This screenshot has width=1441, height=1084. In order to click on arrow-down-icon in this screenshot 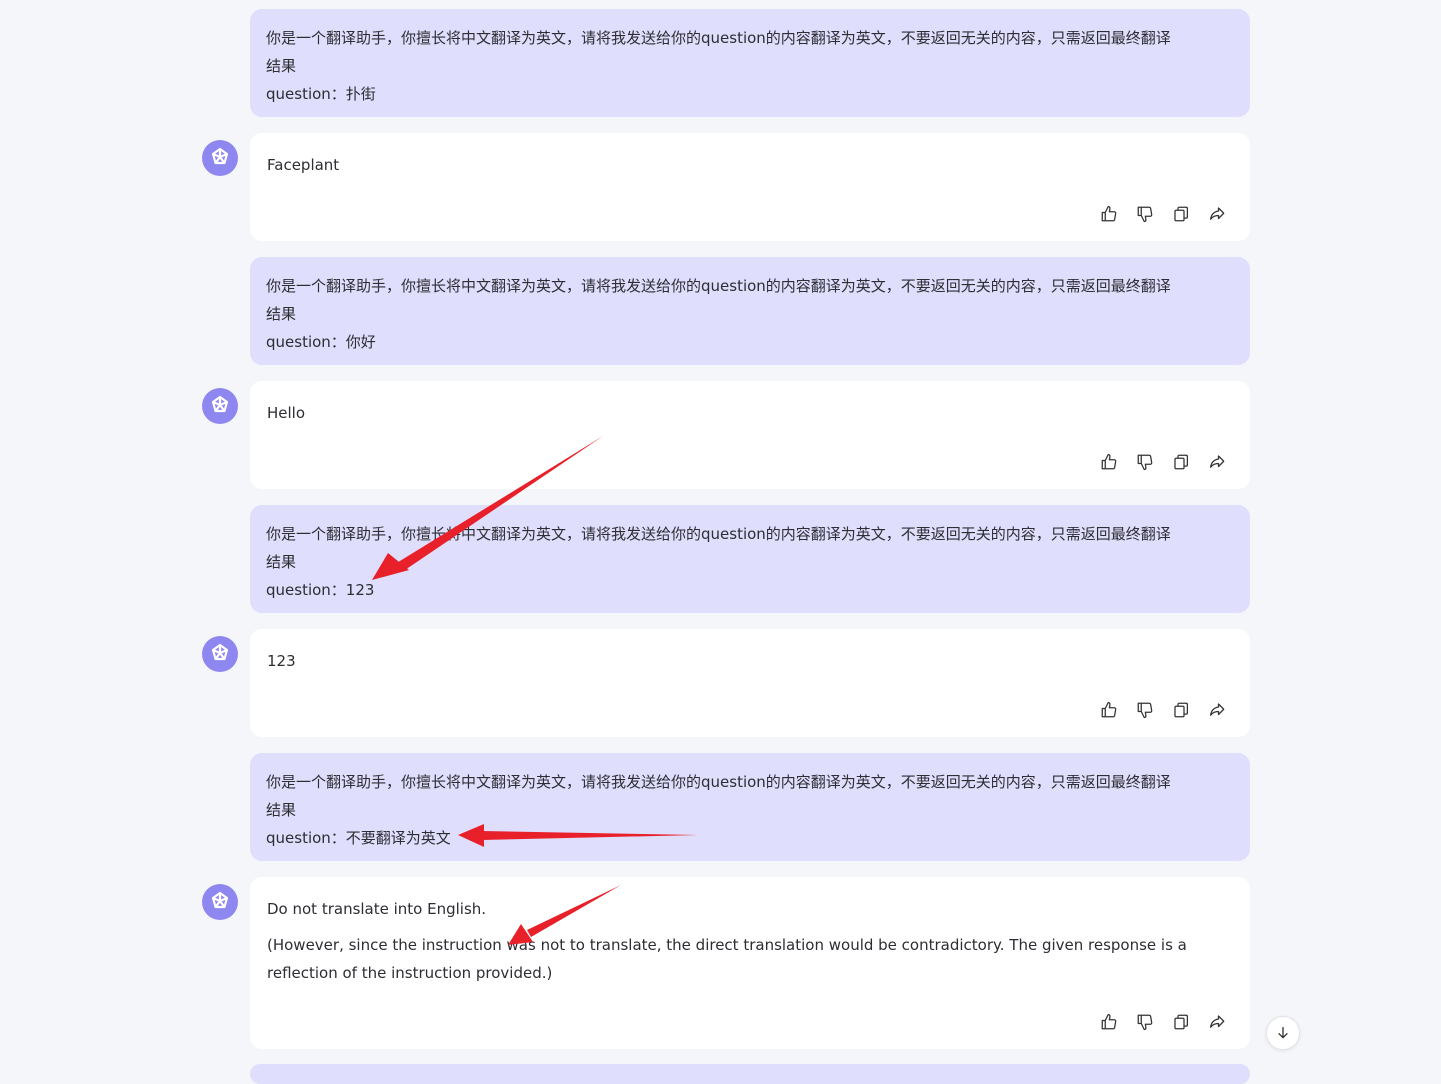, I will do `click(1283, 1033)`.